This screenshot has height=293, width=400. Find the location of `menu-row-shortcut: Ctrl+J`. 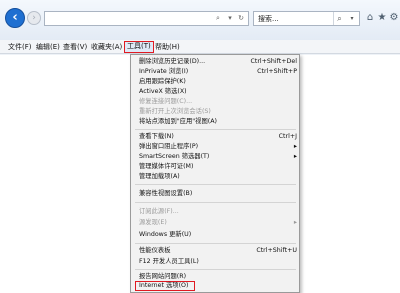

menu-row-shortcut: Ctrl+J is located at coordinates (287, 136).